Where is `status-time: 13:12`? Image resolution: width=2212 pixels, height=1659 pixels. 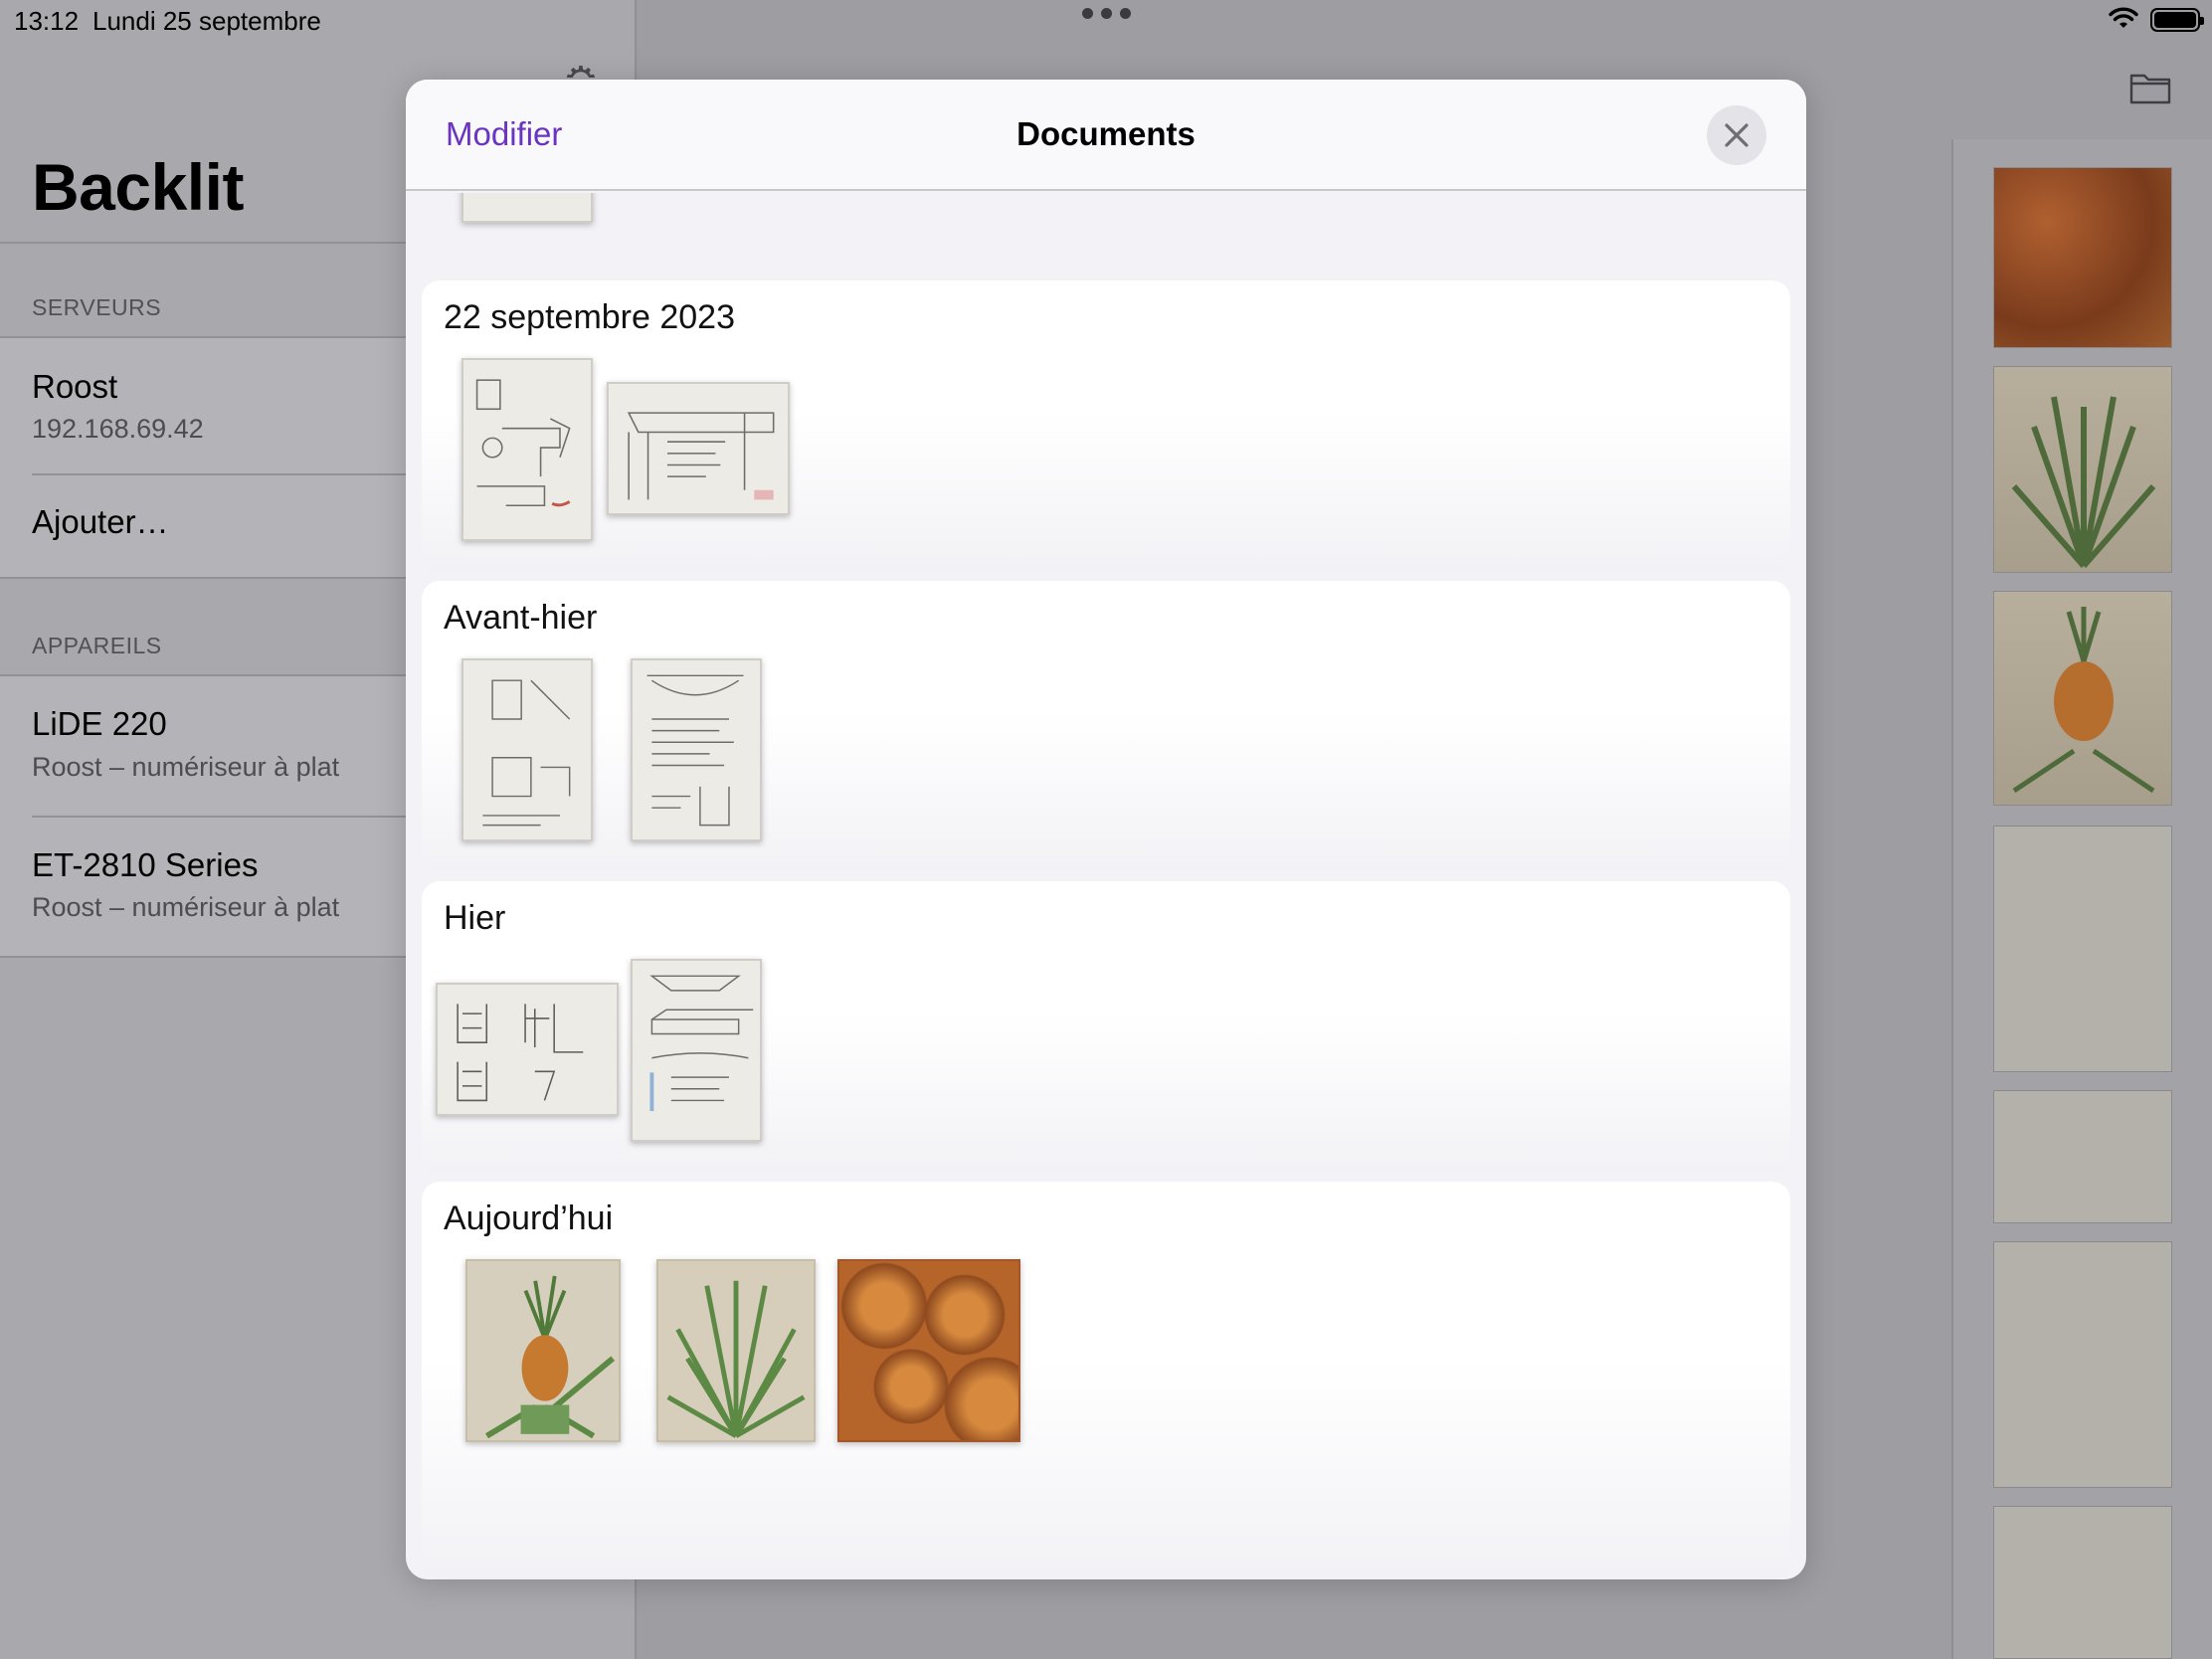 status-time: 13:12 is located at coordinates (47, 21).